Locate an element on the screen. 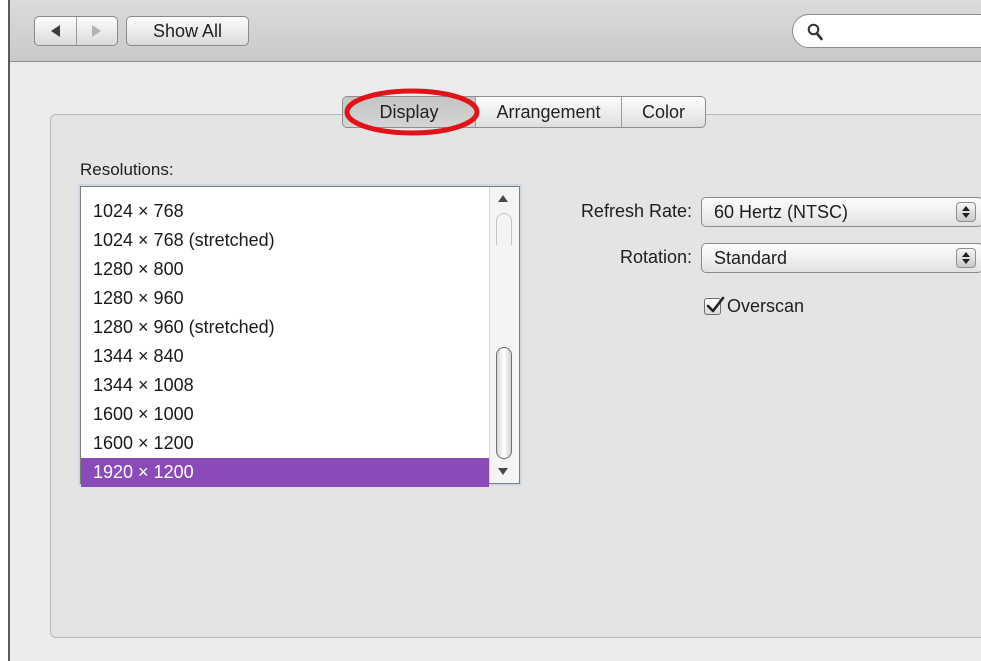 The image size is (981, 661). overscan-label: Overscan is located at coordinates (766, 305).